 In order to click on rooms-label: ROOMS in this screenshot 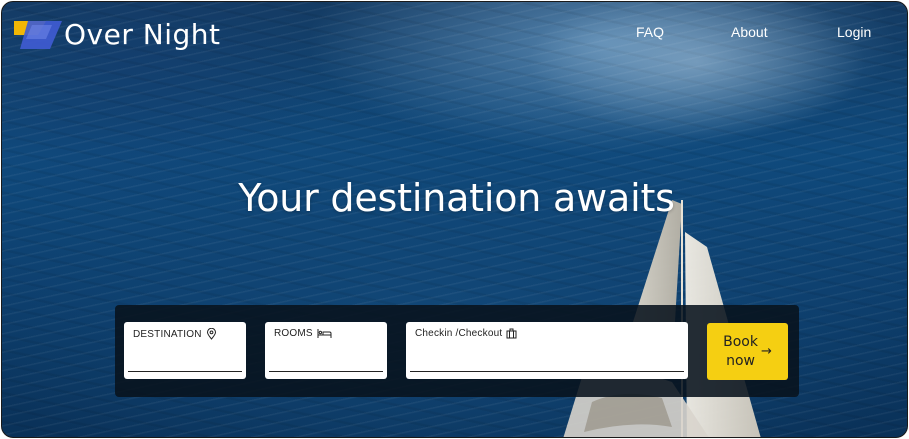, I will do `click(293, 333)`.